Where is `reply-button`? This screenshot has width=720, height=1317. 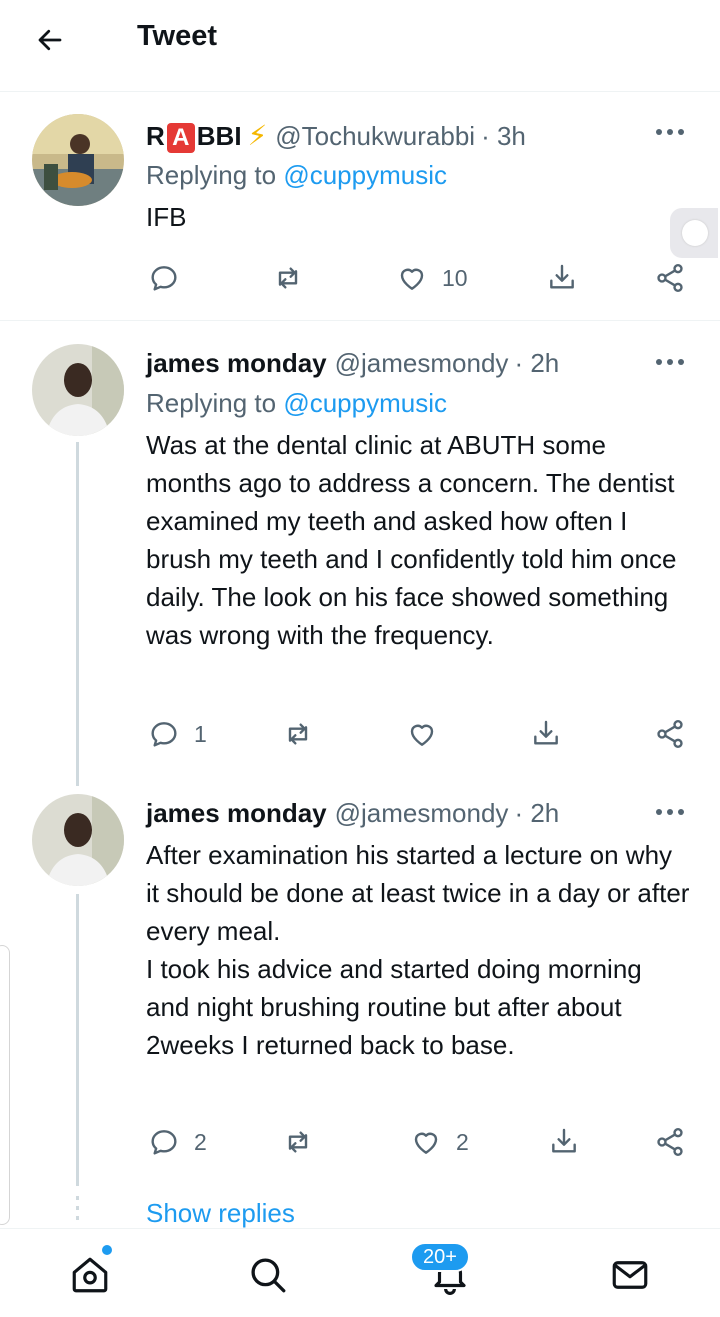 reply-button is located at coordinates (171, 278).